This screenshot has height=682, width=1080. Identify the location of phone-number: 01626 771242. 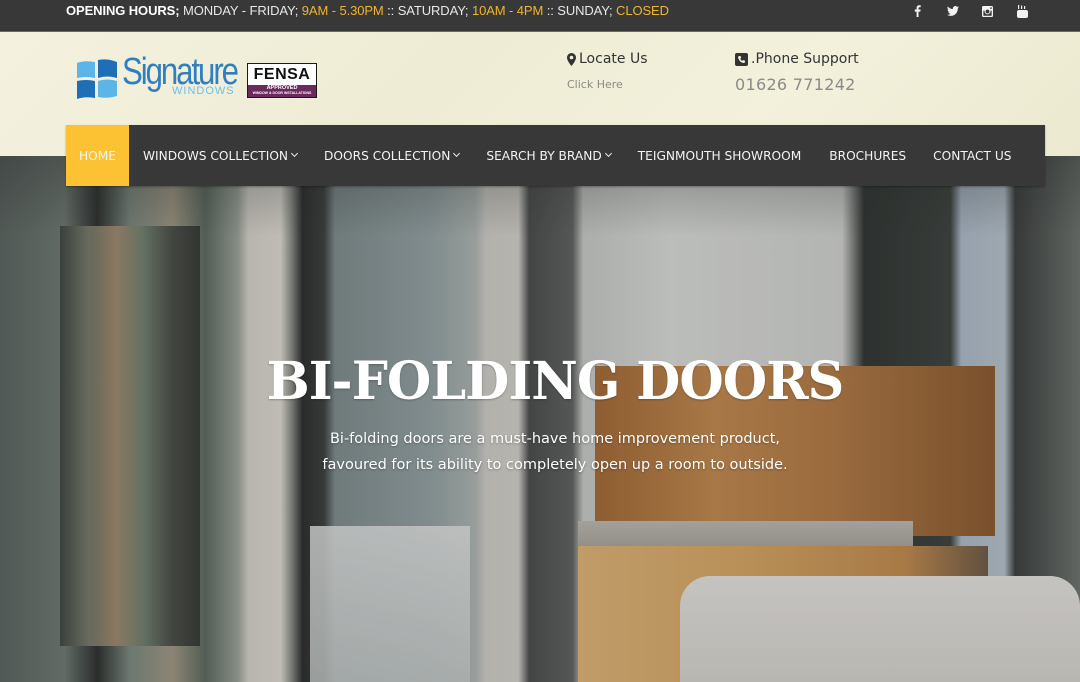
(797, 84).